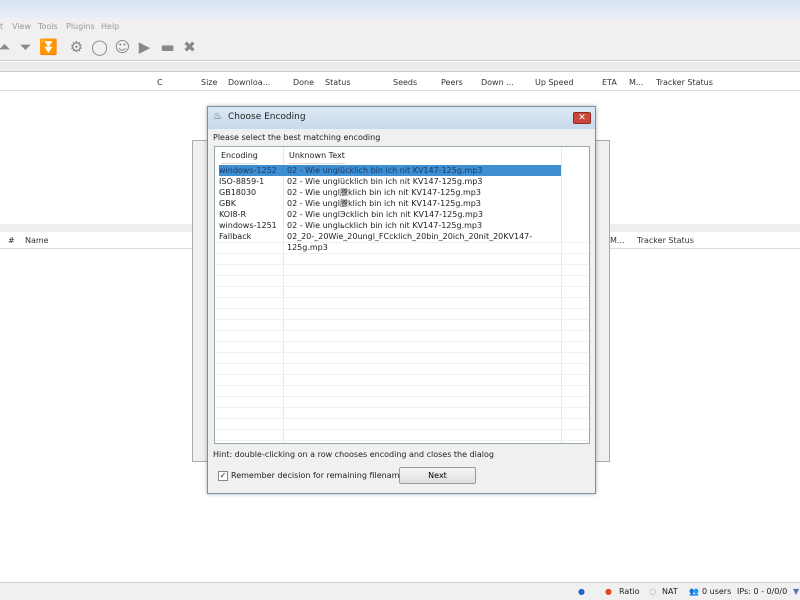 This screenshot has height=600, width=800. What do you see at coordinates (21, 26) in the screenshot?
I see `menu-view: View` at bounding box center [21, 26].